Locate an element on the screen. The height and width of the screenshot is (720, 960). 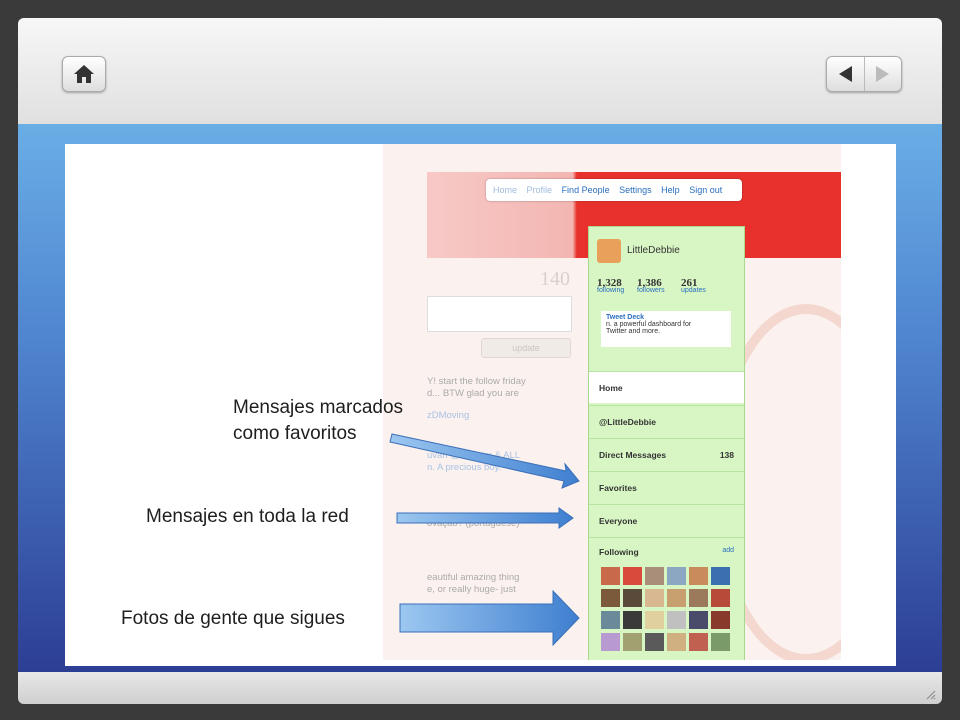
toolbar is located at coordinates (480, 71).